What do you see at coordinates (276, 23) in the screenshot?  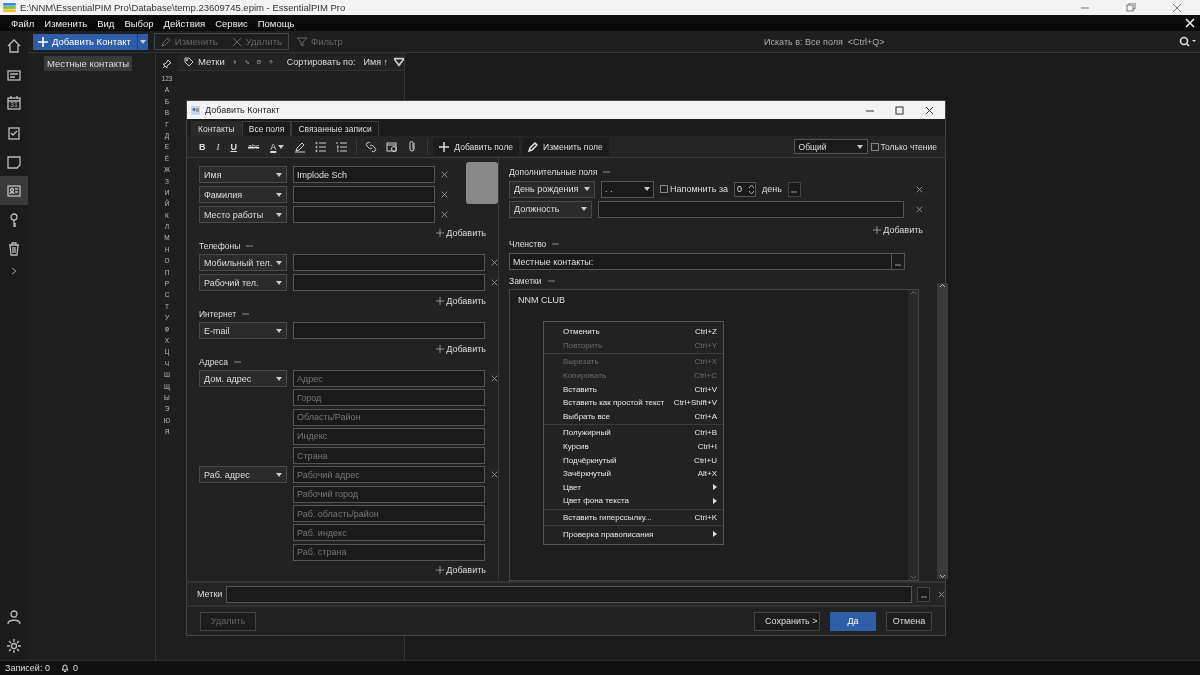 I see `menu-item: Помощь` at bounding box center [276, 23].